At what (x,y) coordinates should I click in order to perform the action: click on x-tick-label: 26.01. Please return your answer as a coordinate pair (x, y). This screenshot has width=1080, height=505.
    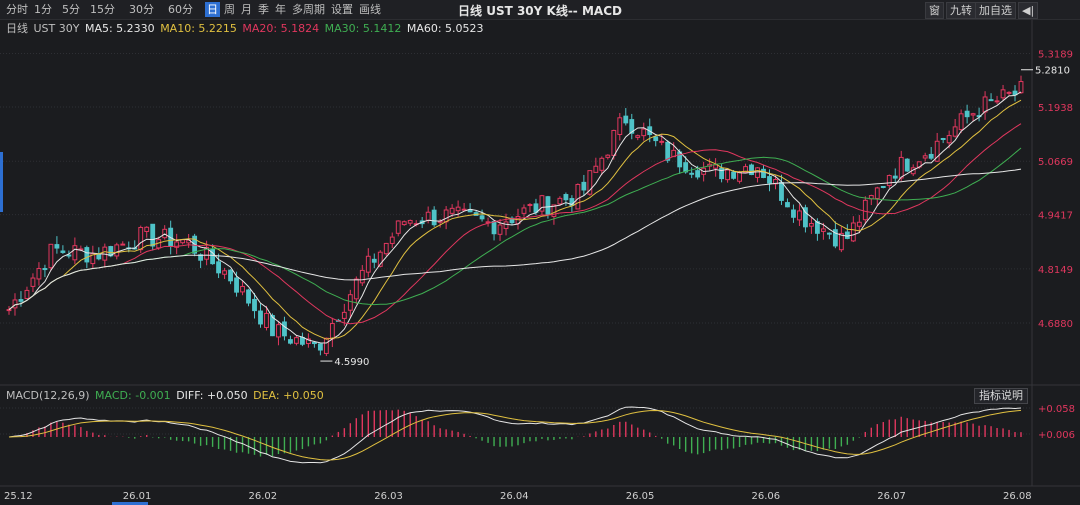
    Looking at the image, I should click on (137, 496).